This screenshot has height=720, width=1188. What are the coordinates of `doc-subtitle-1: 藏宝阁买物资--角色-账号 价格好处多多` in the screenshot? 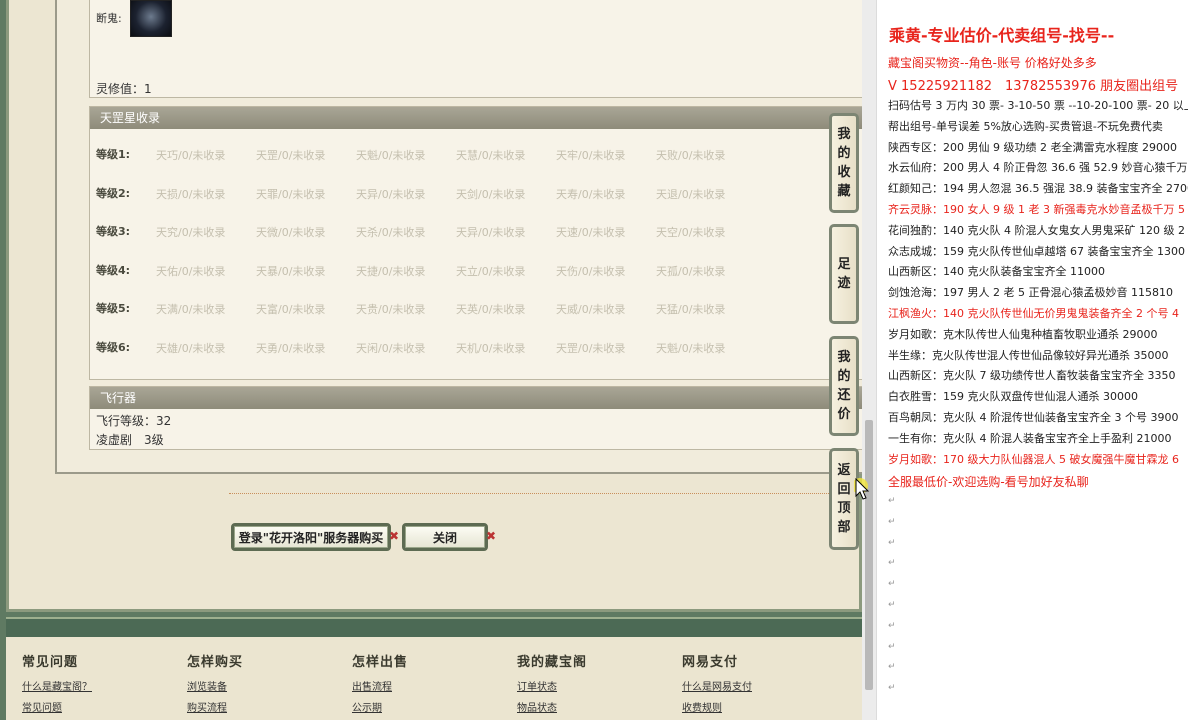 It's located at (992, 63).